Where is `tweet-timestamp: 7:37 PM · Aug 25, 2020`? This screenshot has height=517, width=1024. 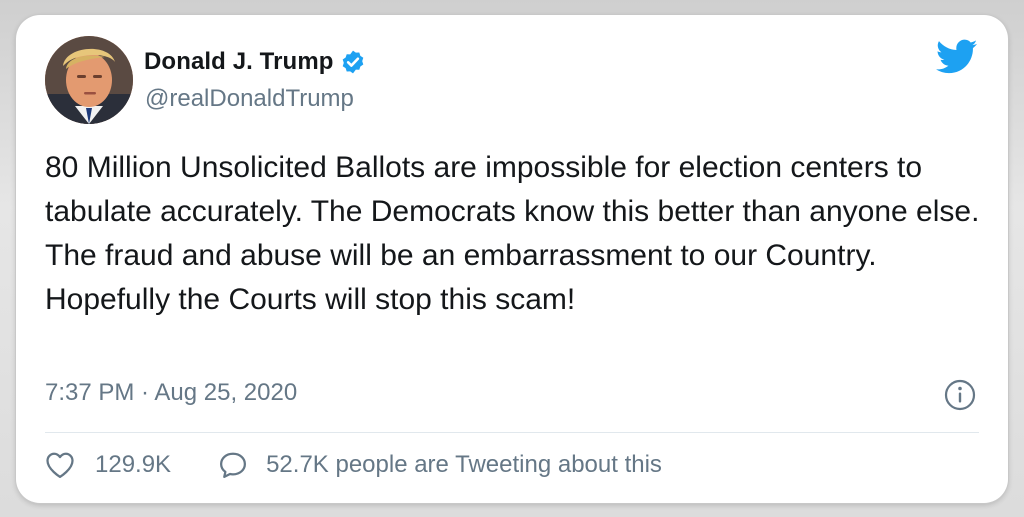 tweet-timestamp: 7:37 PM · Aug 25, 2020 is located at coordinates (171, 393).